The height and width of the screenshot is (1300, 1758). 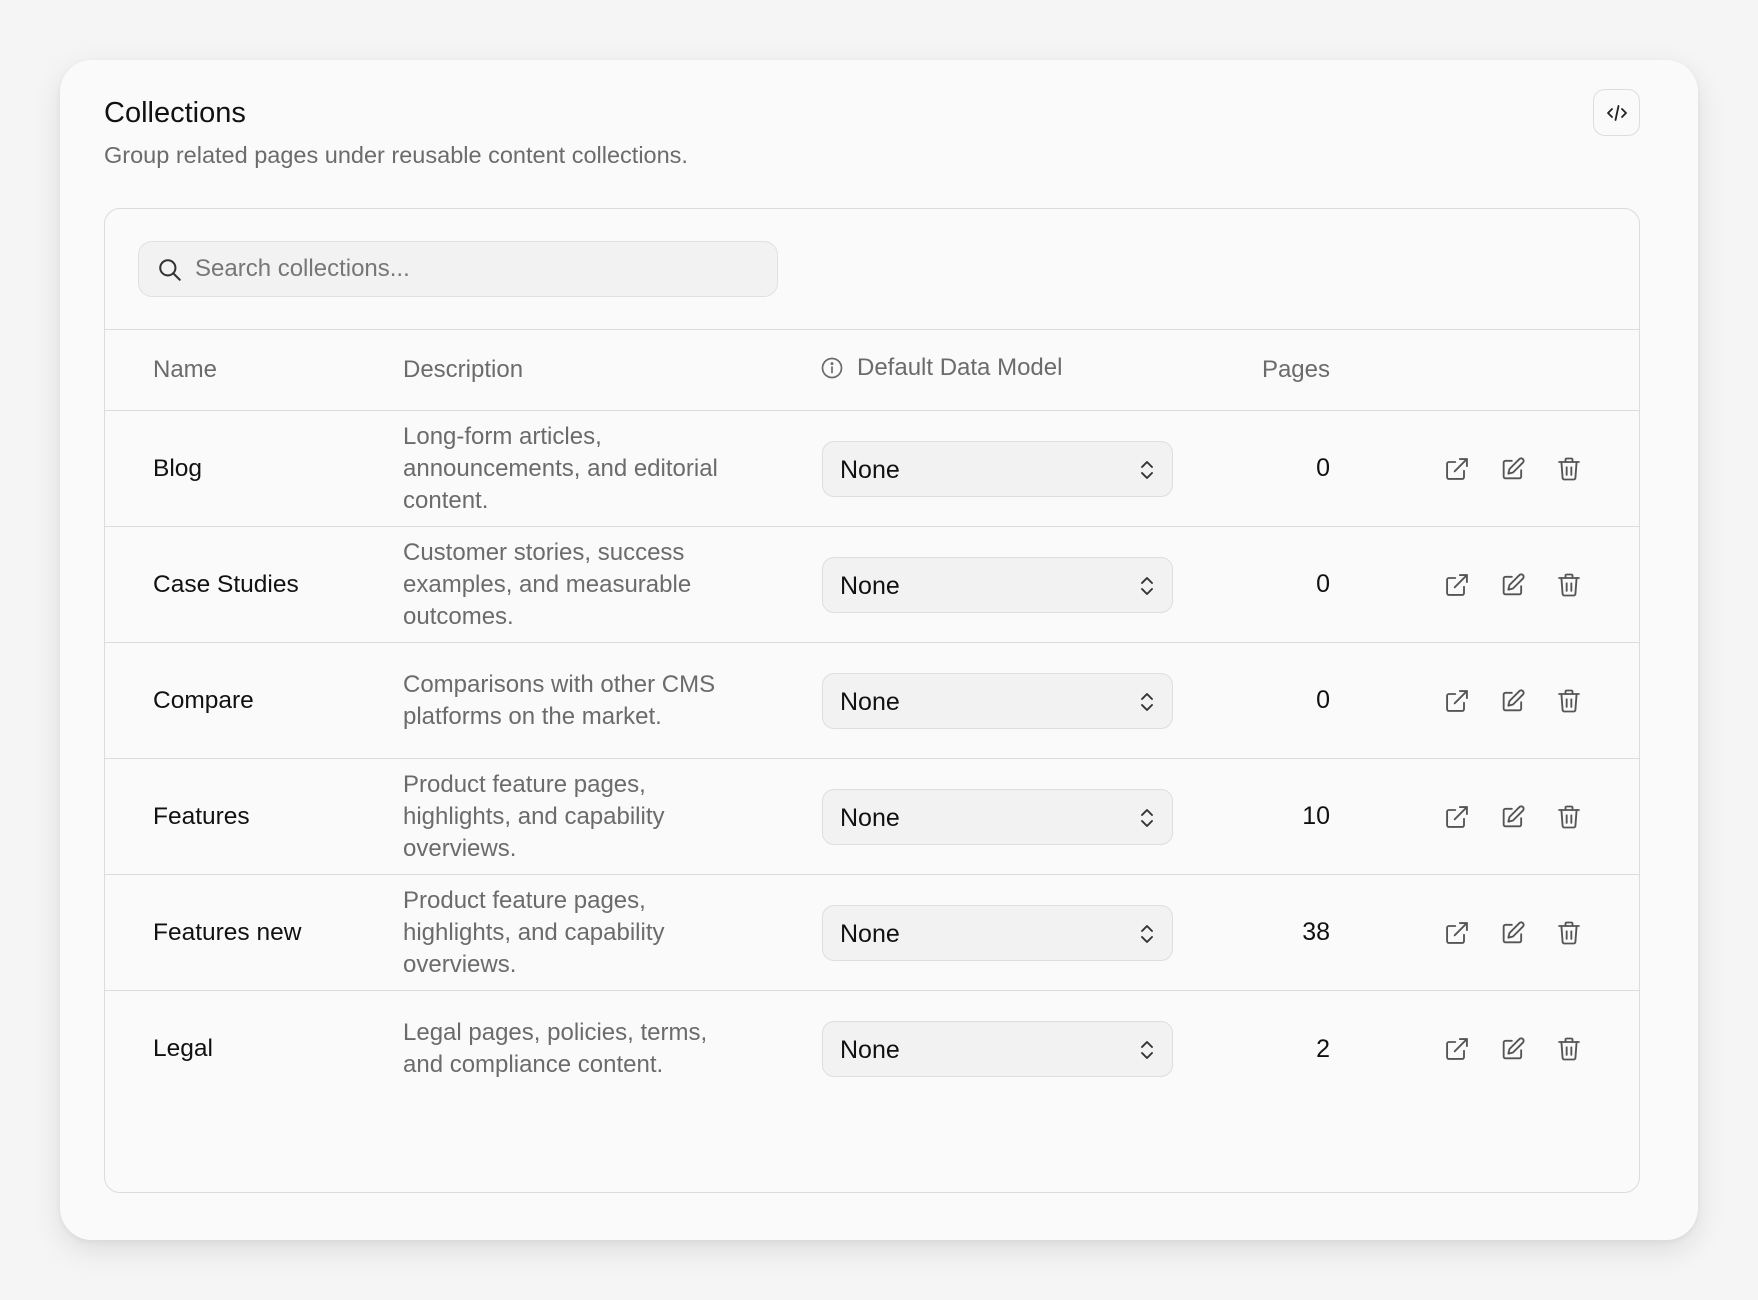 What do you see at coordinates (1316, 932) in the screenshot?
I see `collection-page-count: 38` at bounding box center [1316, 932].